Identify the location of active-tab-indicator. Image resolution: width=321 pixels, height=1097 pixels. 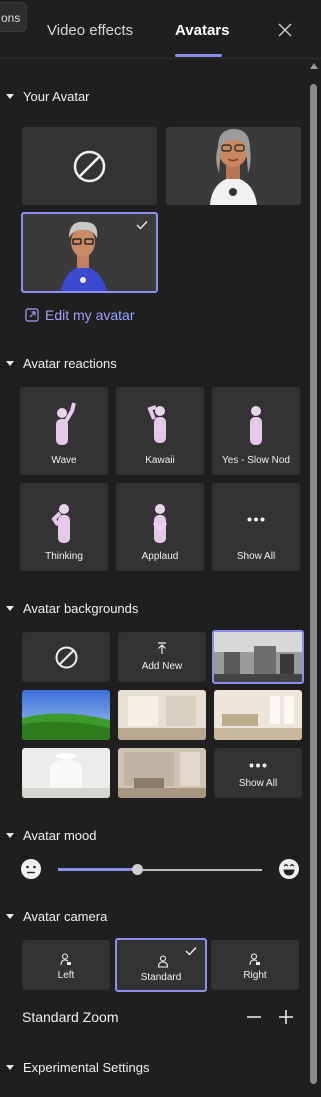
(198, 55).